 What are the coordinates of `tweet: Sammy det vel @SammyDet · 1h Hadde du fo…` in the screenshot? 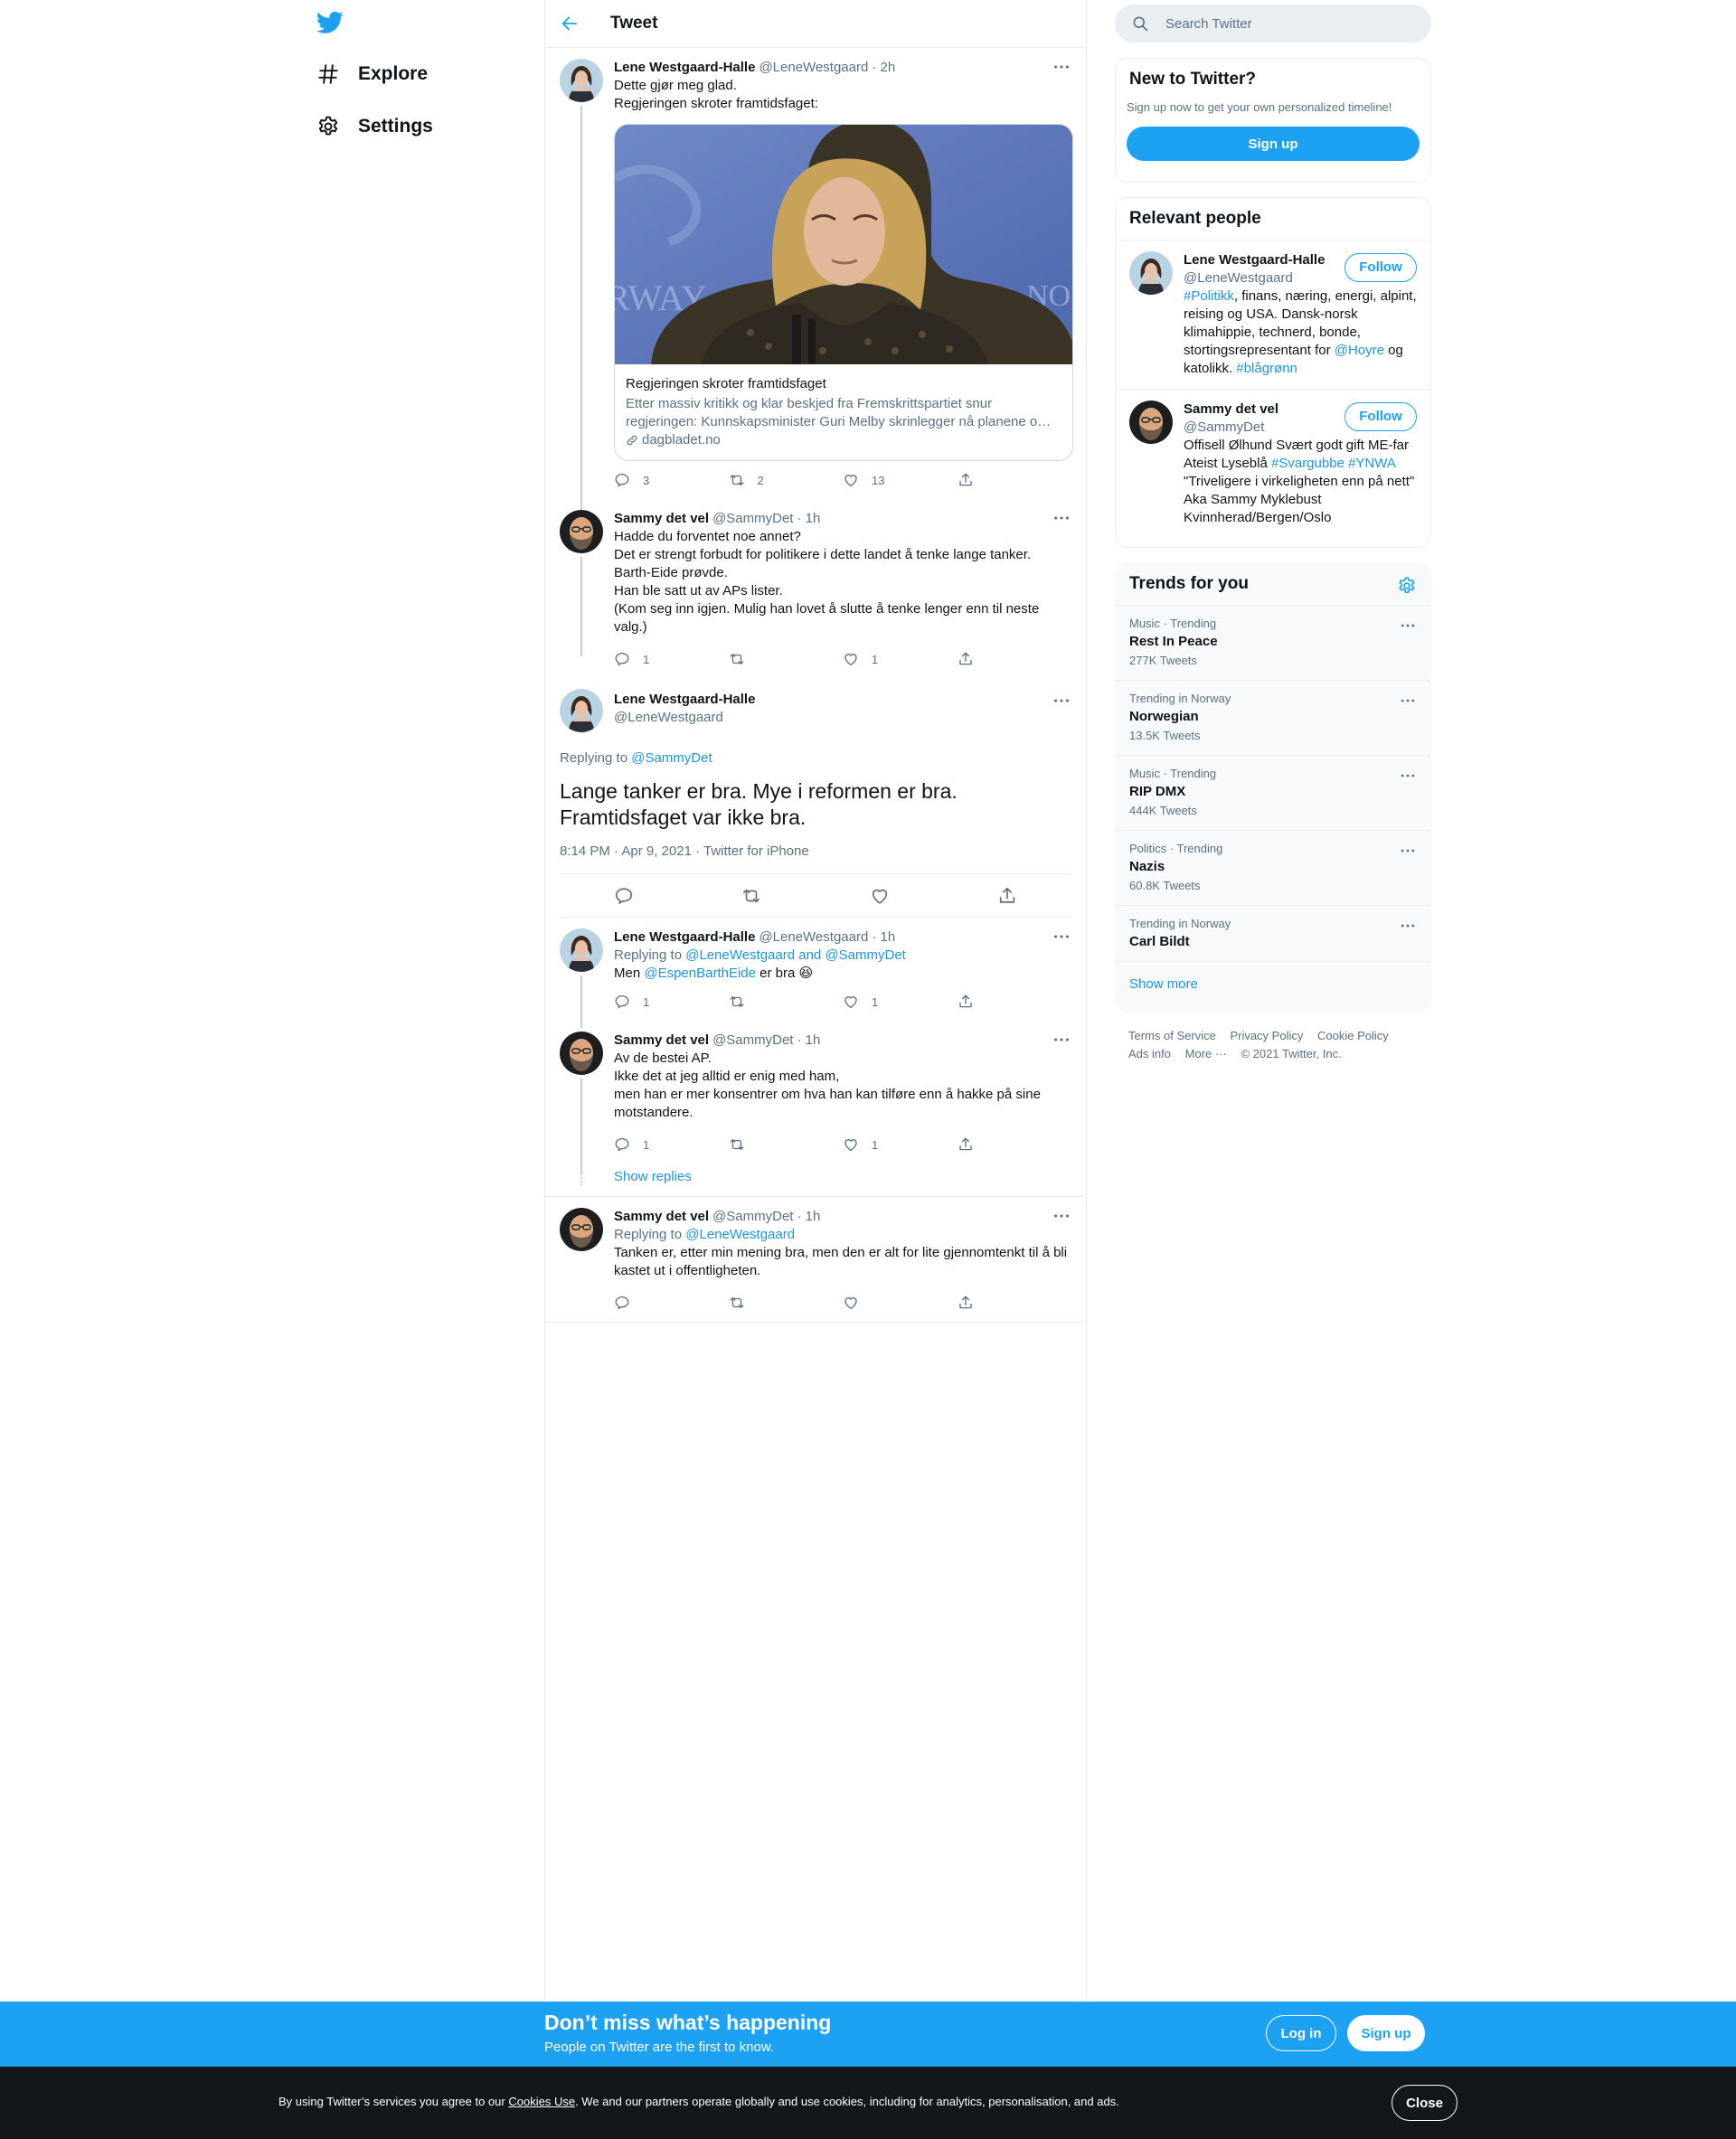 It's located at (816, 589).